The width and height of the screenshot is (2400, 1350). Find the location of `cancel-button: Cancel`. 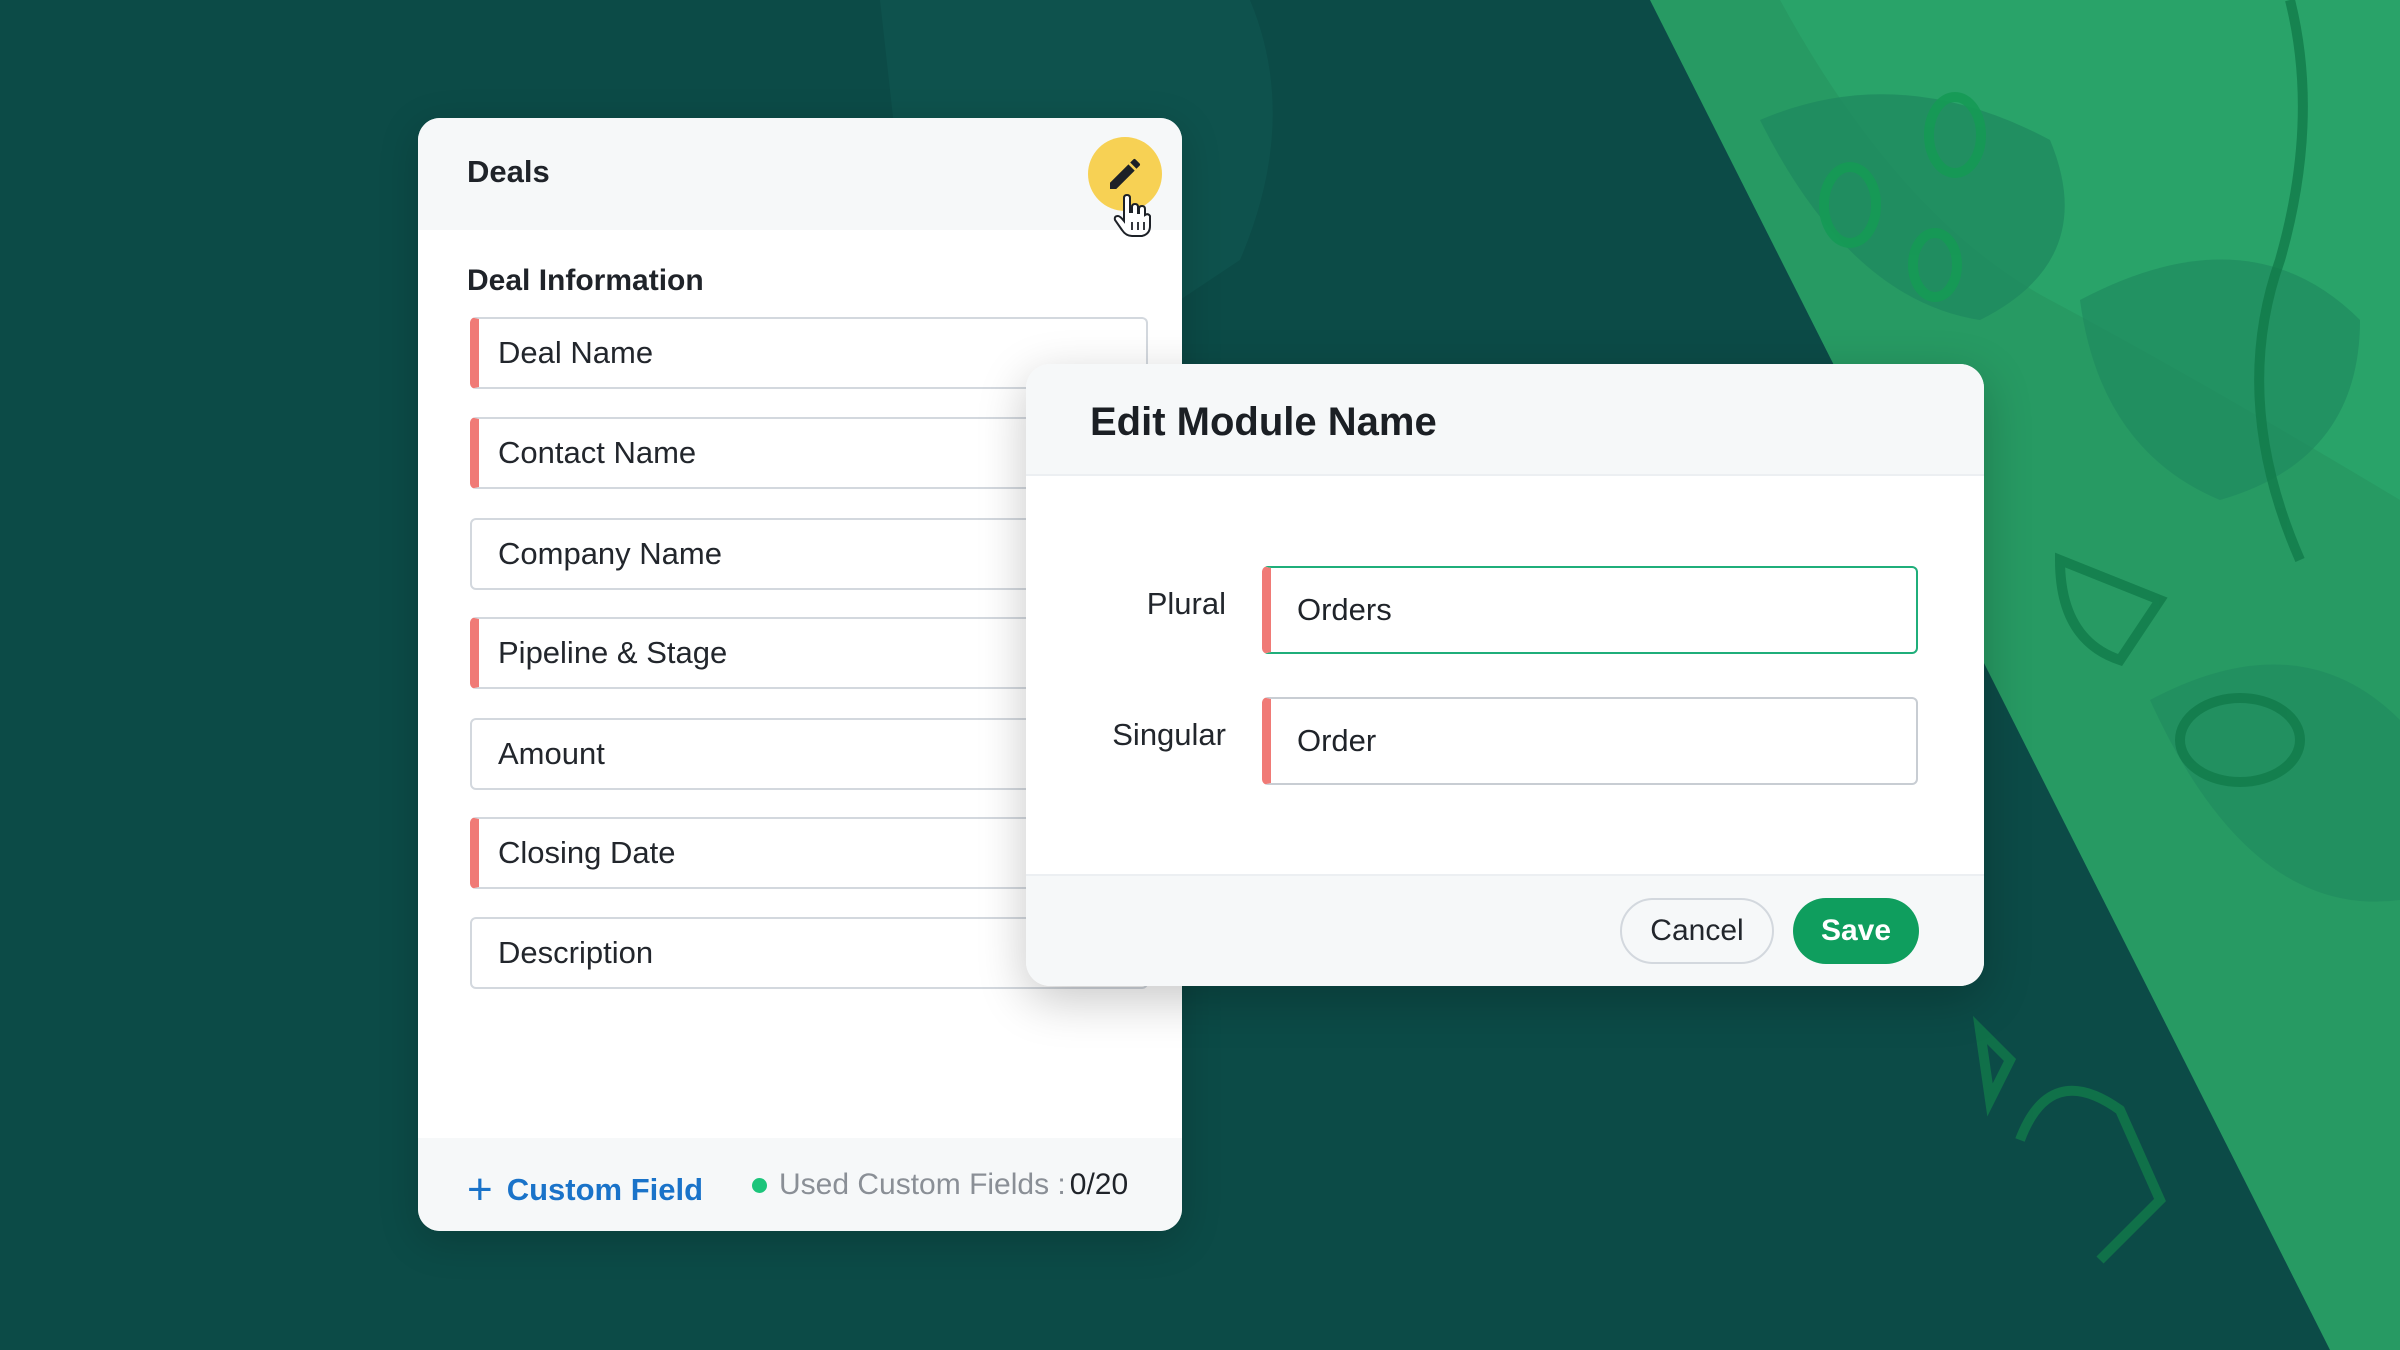

cancel-button: Cancel is located at coordinates (1697, 931).